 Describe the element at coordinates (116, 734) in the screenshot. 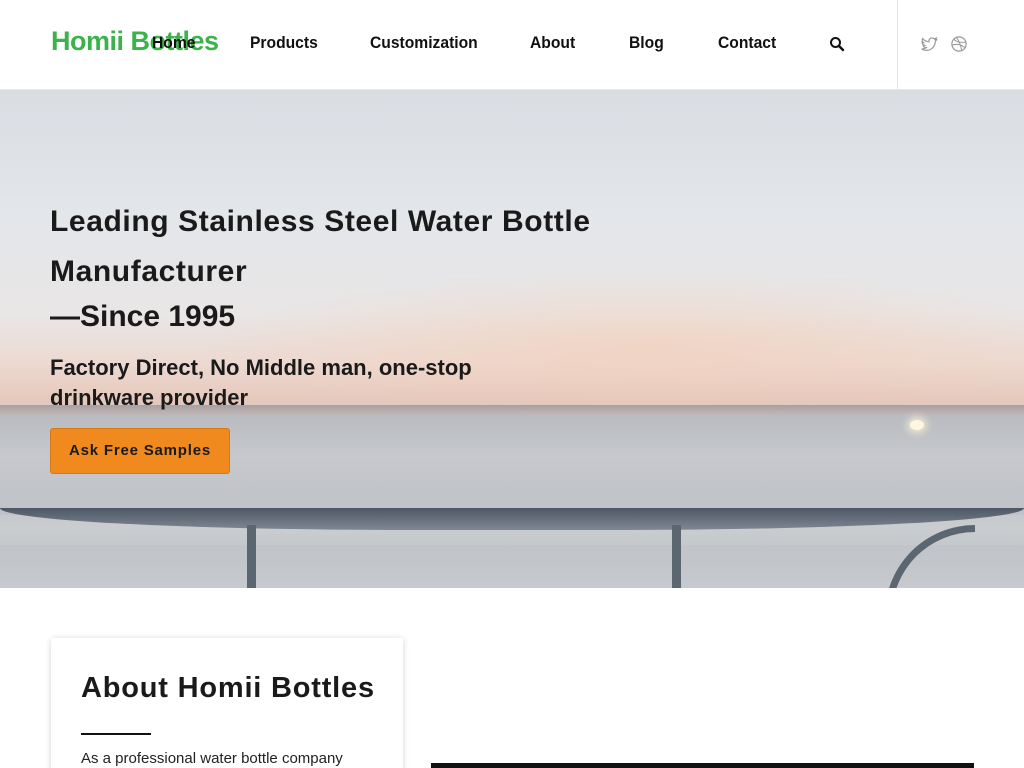

I see `about-underline` at that location.